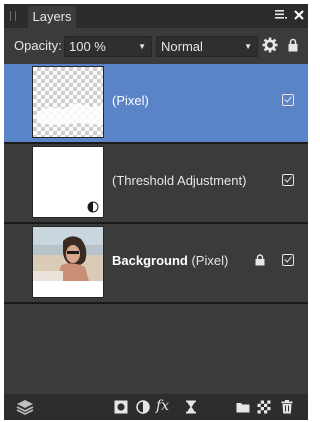 Image resolution: width=320 pixels, height=422 pixels. I want to click on opacity-label: Opacity:, so click(38, 45).